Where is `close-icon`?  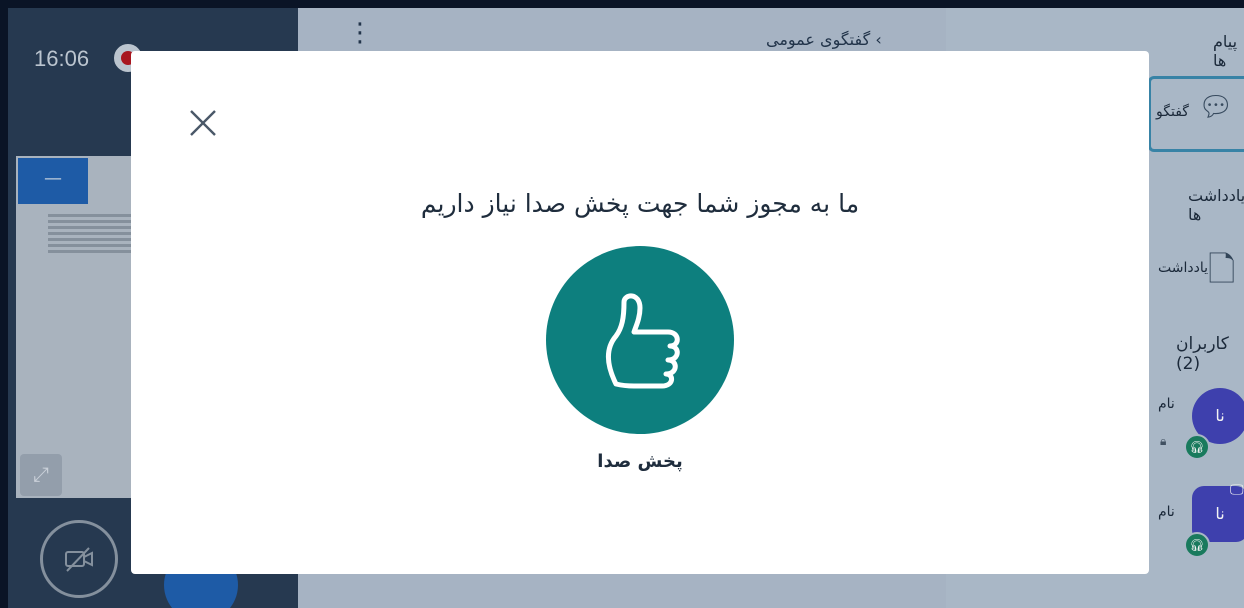
close-icon is located at coordinates (203, 123).